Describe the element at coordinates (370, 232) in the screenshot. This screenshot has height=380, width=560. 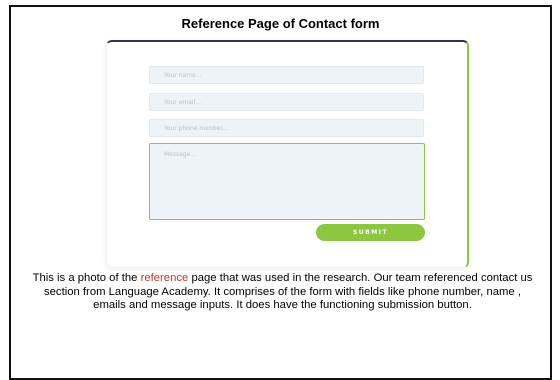
I see `submit-button: SUBMIT` at that location.